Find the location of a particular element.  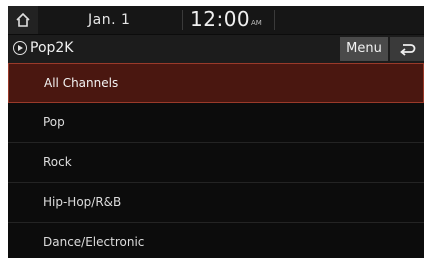

status-bar: Jan. 1 12:00 AM is located at coordinates (216, 20).